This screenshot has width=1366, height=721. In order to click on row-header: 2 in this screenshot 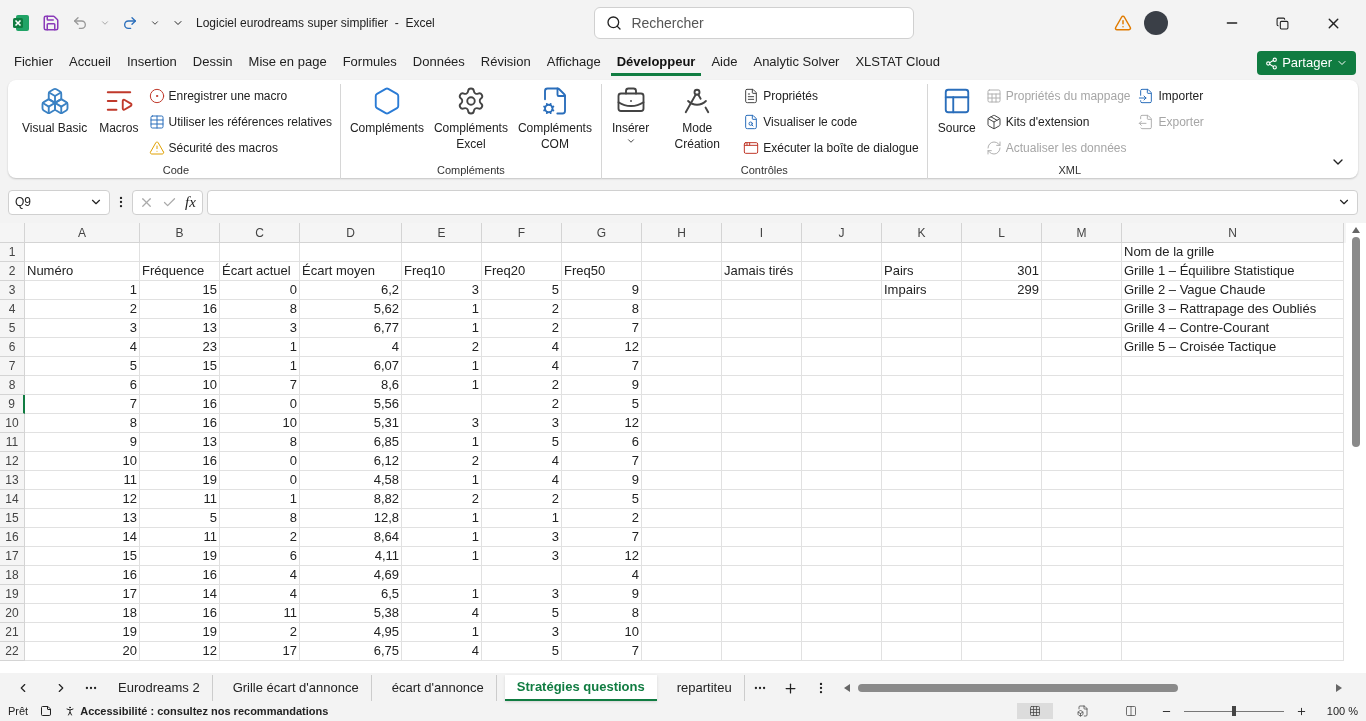, I will do `click(12, 271)`.